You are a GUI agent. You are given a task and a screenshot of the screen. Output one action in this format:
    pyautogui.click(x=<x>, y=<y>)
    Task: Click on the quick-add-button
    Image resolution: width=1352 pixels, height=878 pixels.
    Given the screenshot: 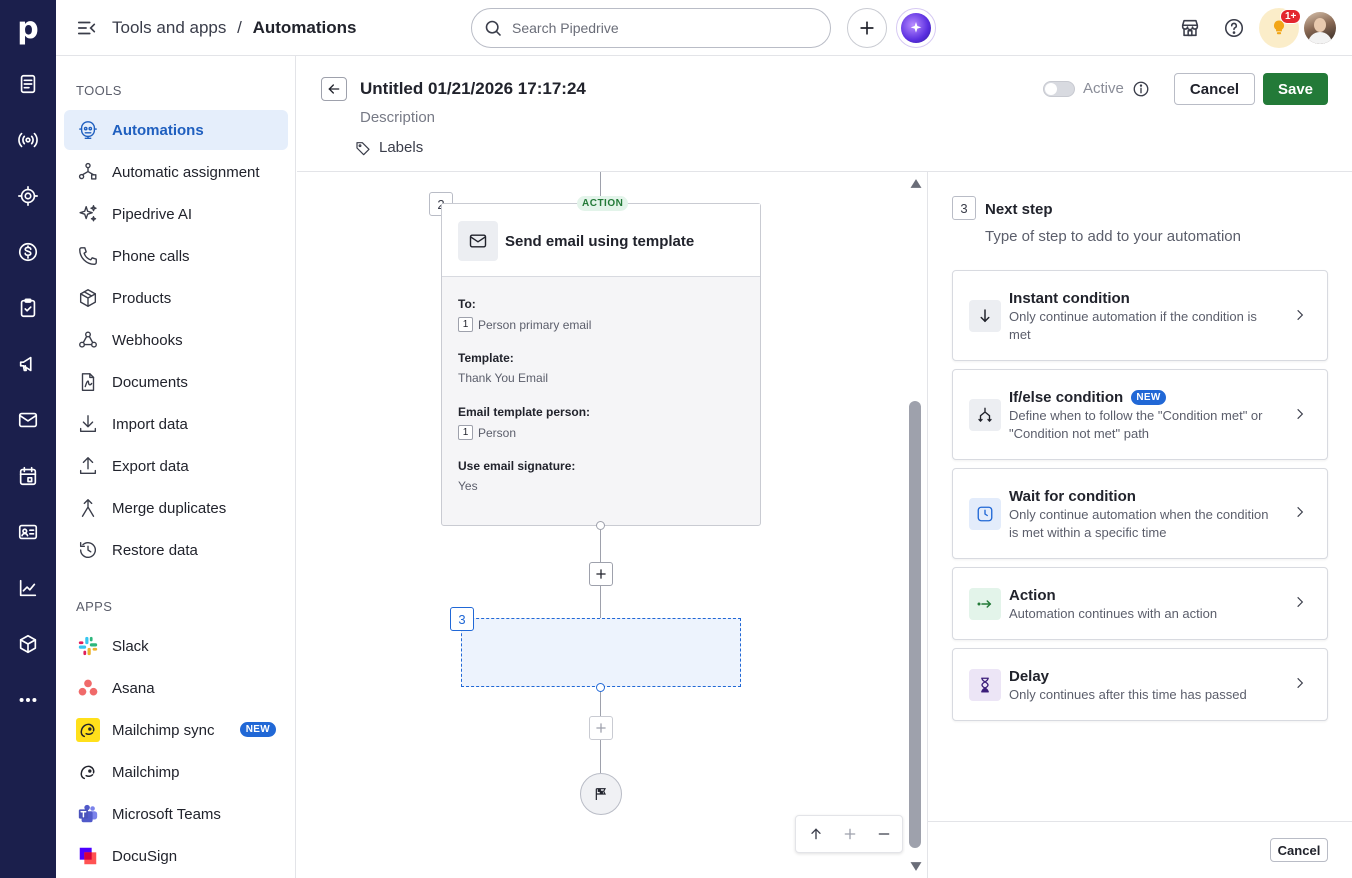 What is the action you would take?
    pyautogui.click(x=867, y=28)
    